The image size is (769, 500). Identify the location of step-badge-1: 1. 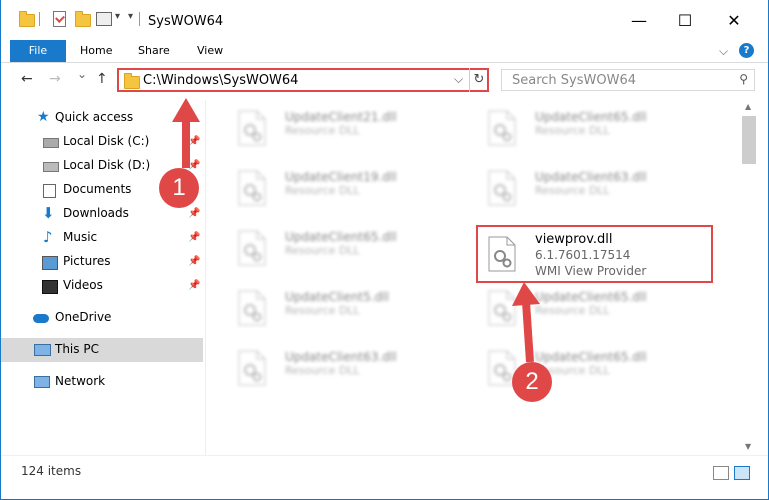
(179, 188).